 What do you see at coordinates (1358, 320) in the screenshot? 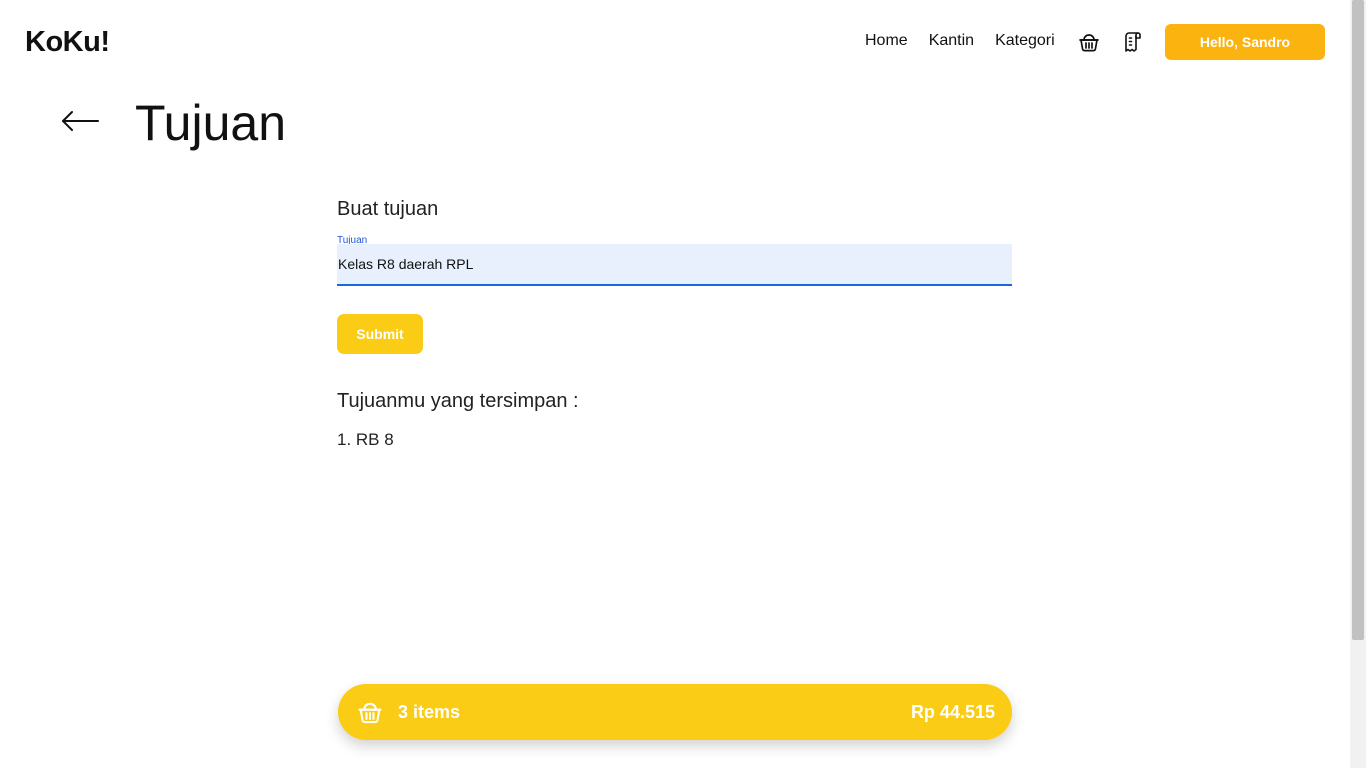
I see `scrollbar-thumb` at bounding box center [1358, 320].